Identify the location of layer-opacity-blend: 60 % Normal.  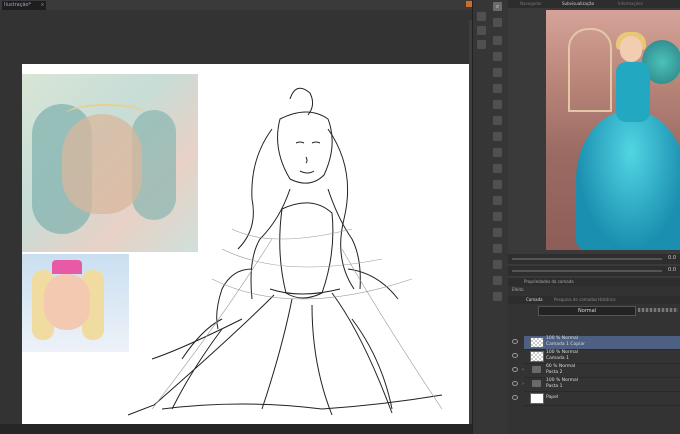
(561, 366).